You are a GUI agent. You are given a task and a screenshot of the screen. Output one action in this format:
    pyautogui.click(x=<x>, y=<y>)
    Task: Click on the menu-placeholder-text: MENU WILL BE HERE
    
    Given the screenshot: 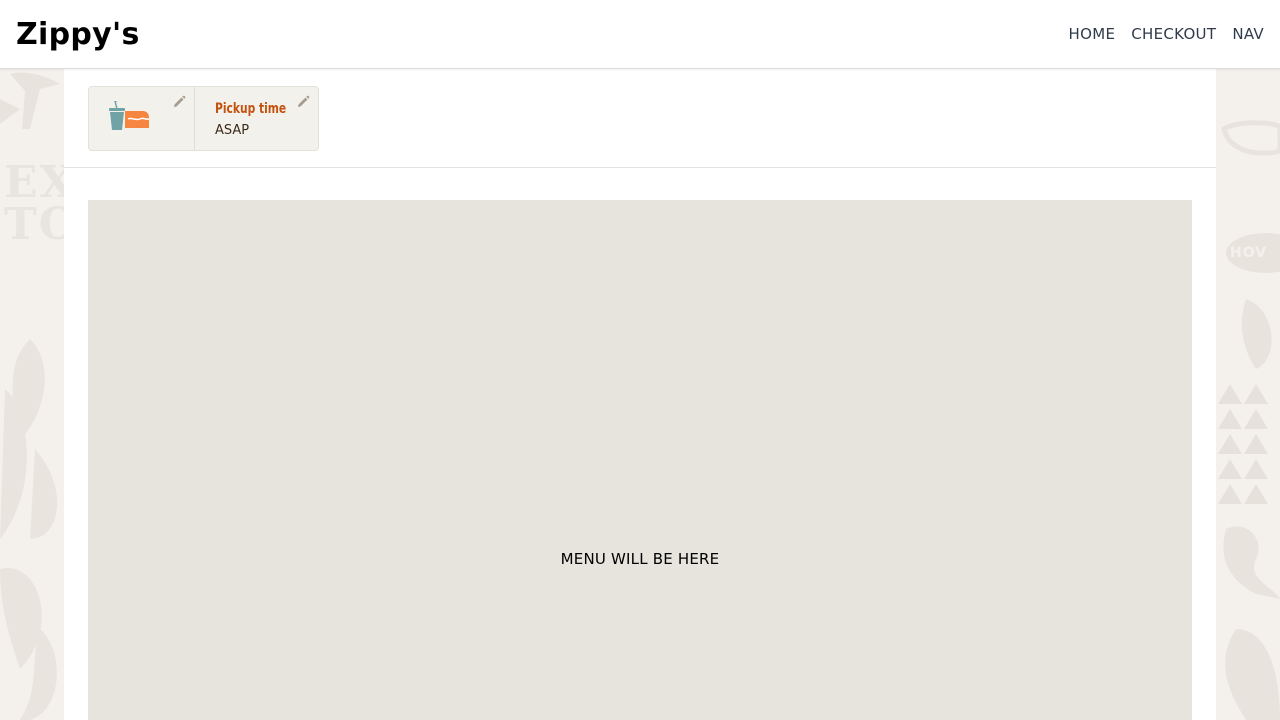 What is the action you would take?
    pyautogui.click(x=640, y=559)
    